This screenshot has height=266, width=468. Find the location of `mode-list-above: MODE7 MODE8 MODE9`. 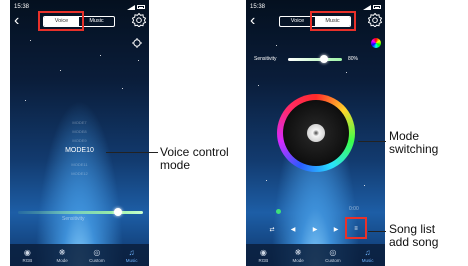

mode-list-above: MODE7 MODE8 MODE9 is located at coordinates (79, 131).